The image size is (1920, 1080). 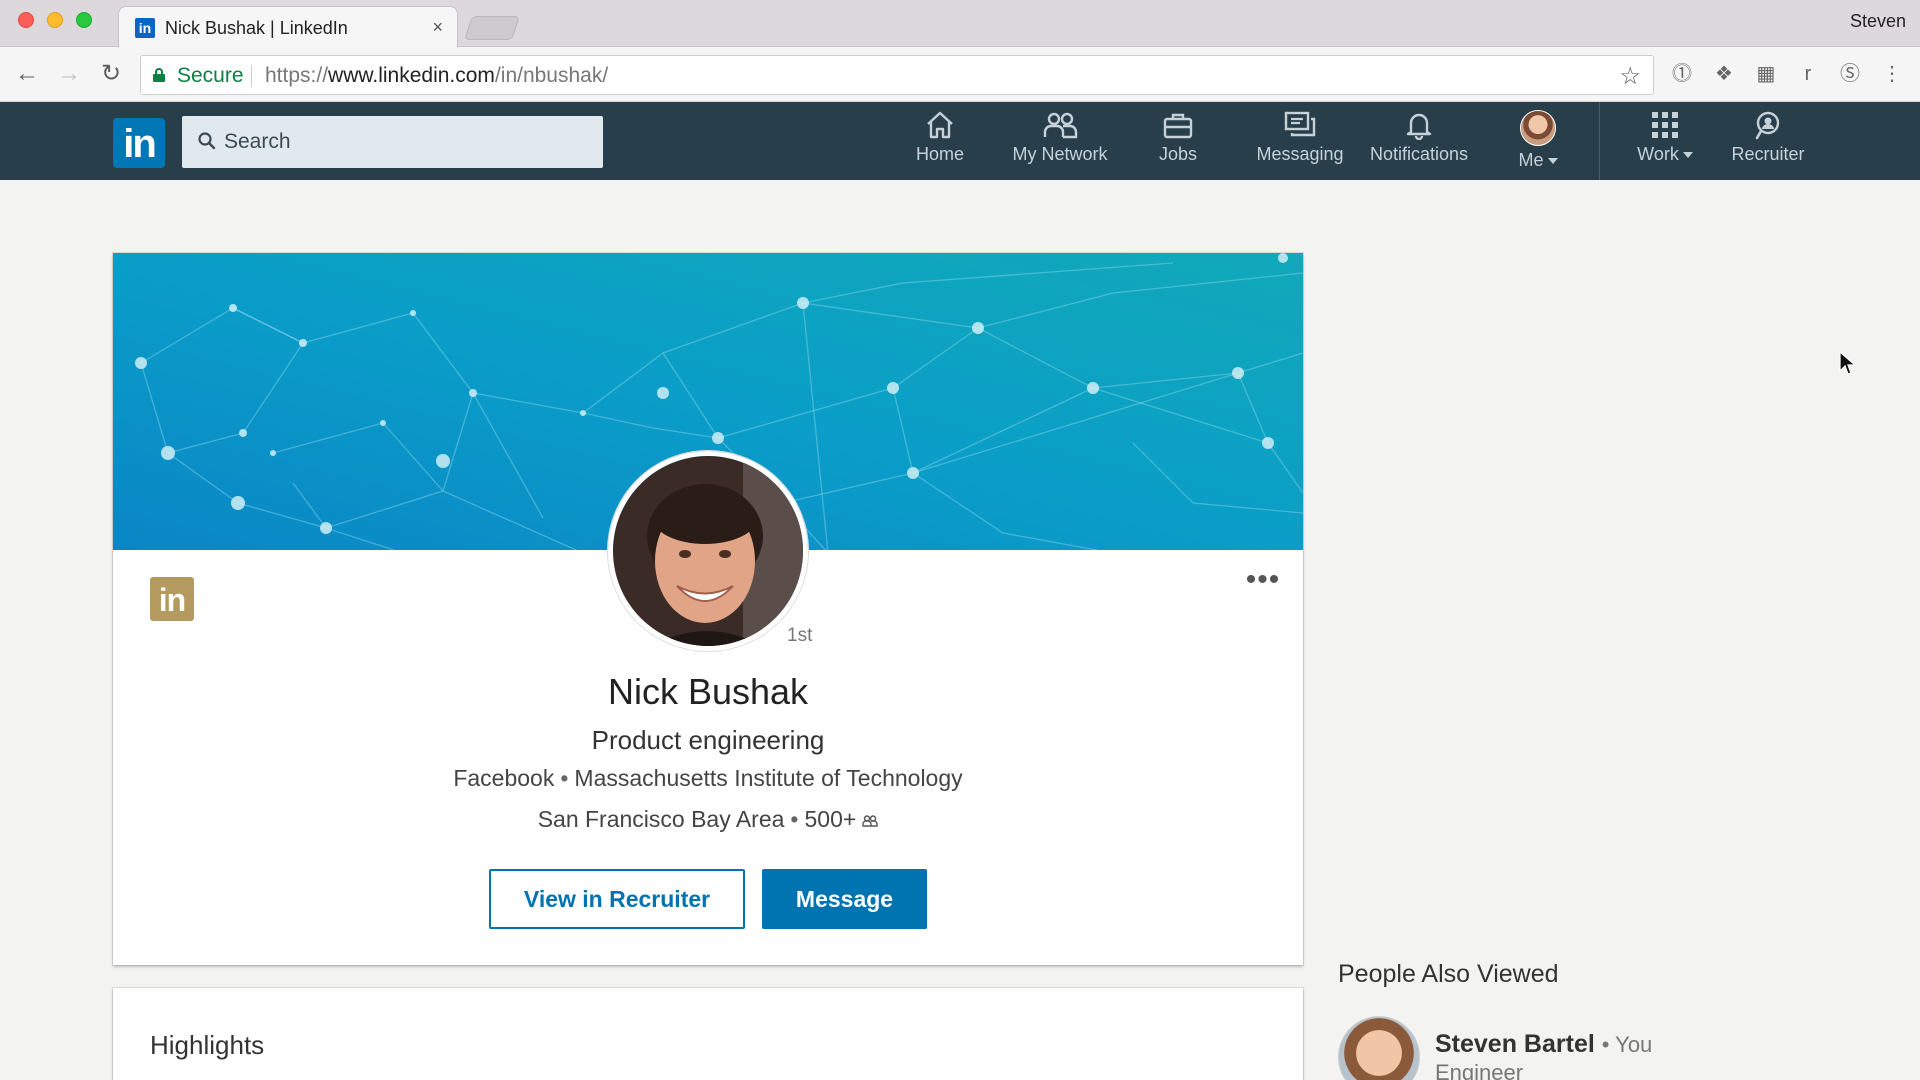 I want to click on address-divider, so click(x=251, y=76).